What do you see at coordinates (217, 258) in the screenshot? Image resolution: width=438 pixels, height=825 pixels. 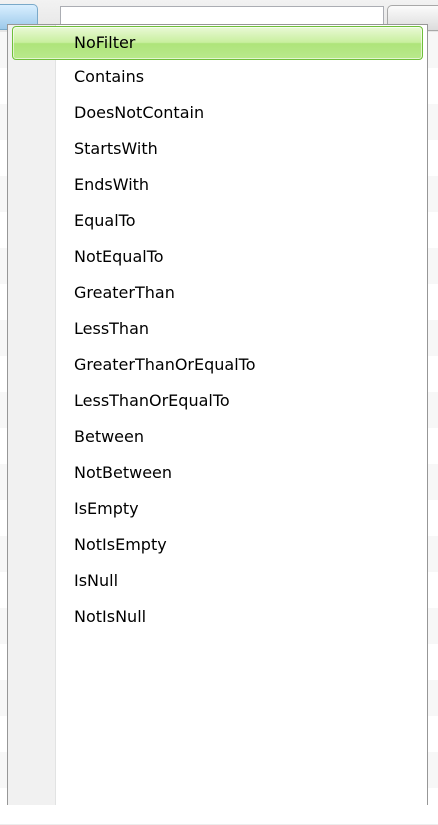 I see `option-not-equal-to: NotEqualTo` at bounding box center [217, 258].